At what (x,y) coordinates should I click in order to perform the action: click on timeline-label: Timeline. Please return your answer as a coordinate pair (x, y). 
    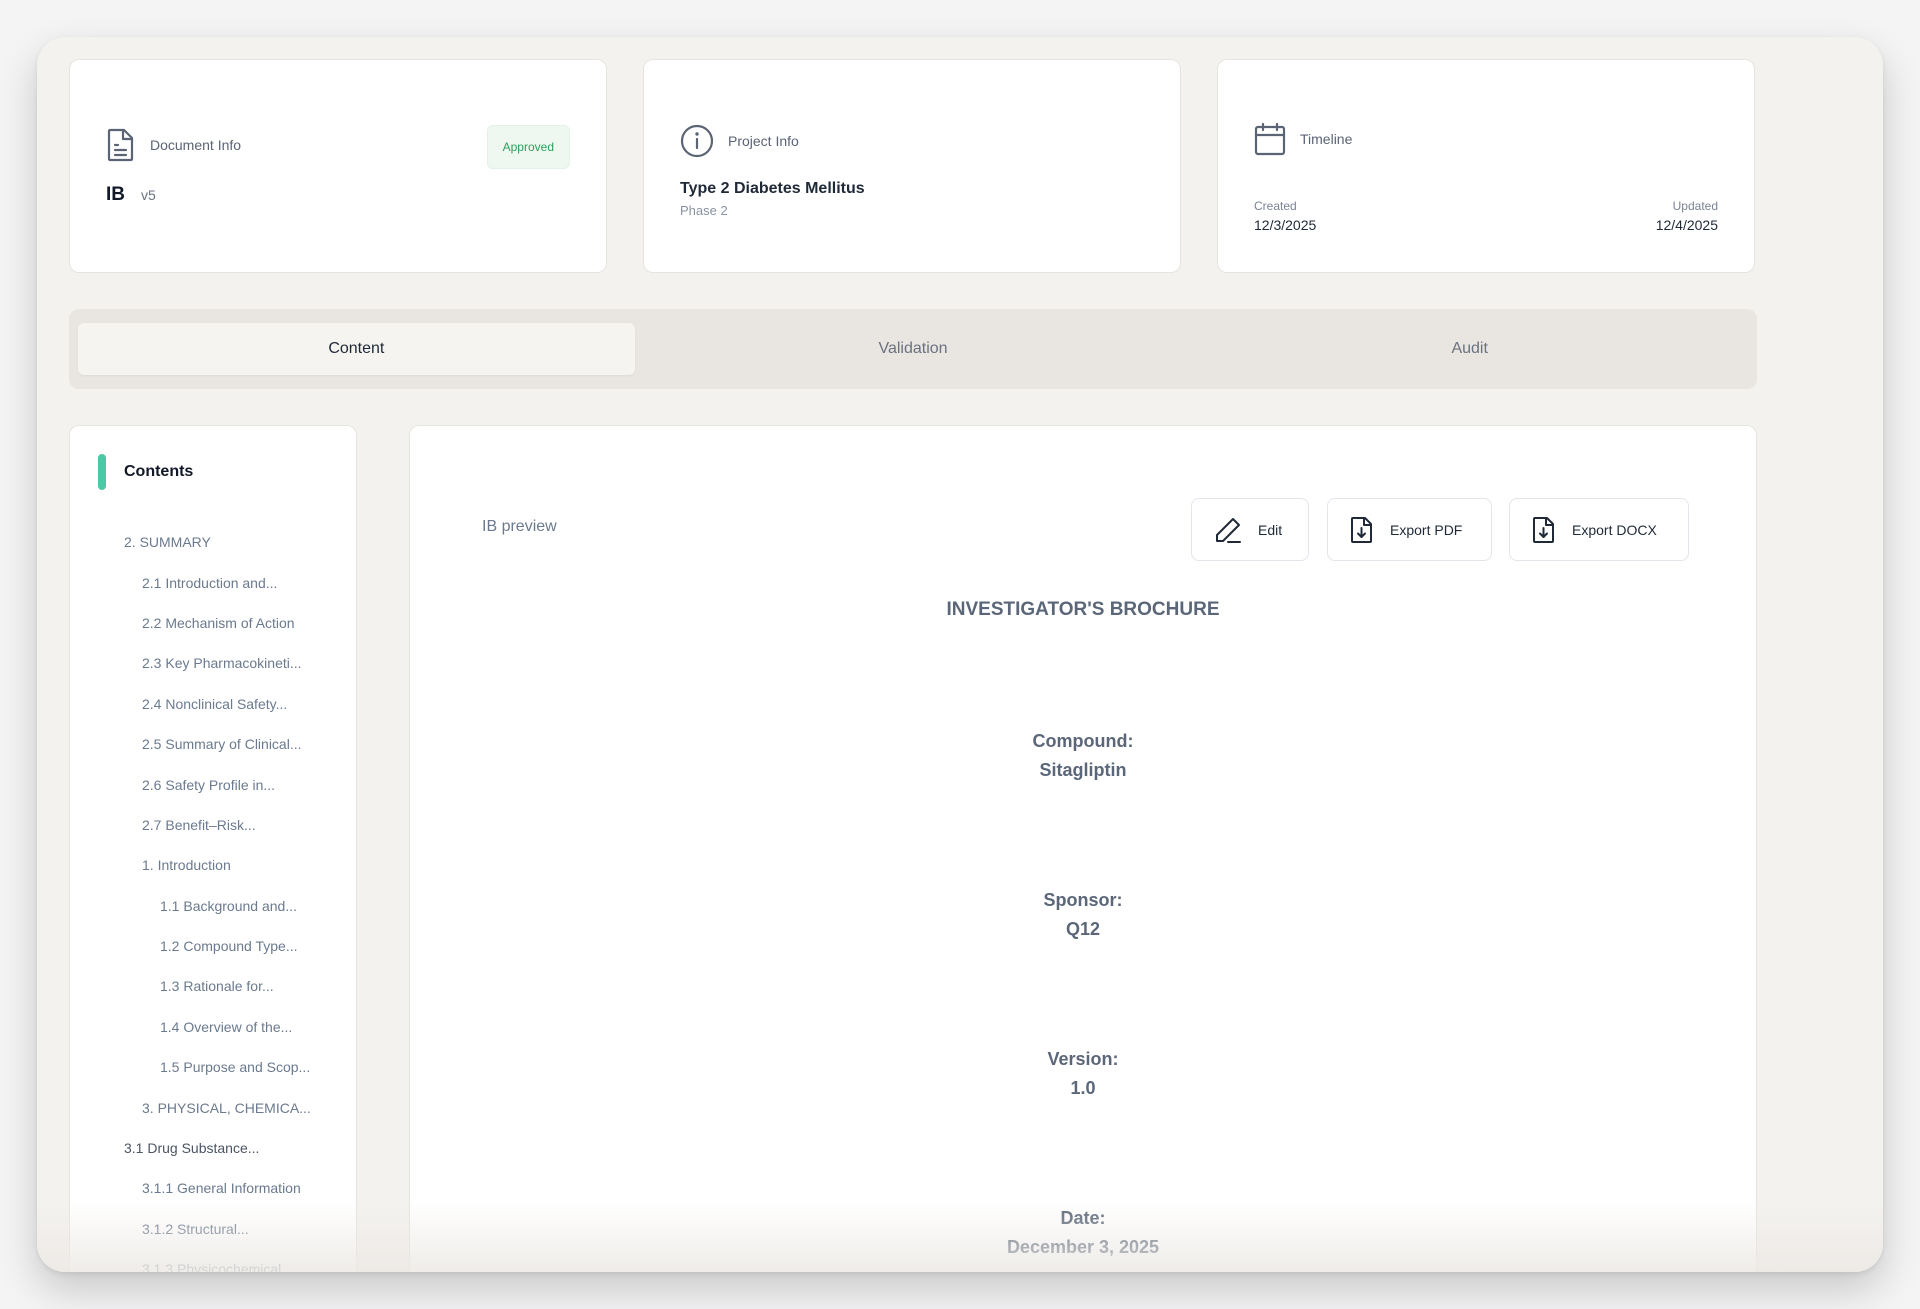
    Looking at the image, I should click on (1326, 139).